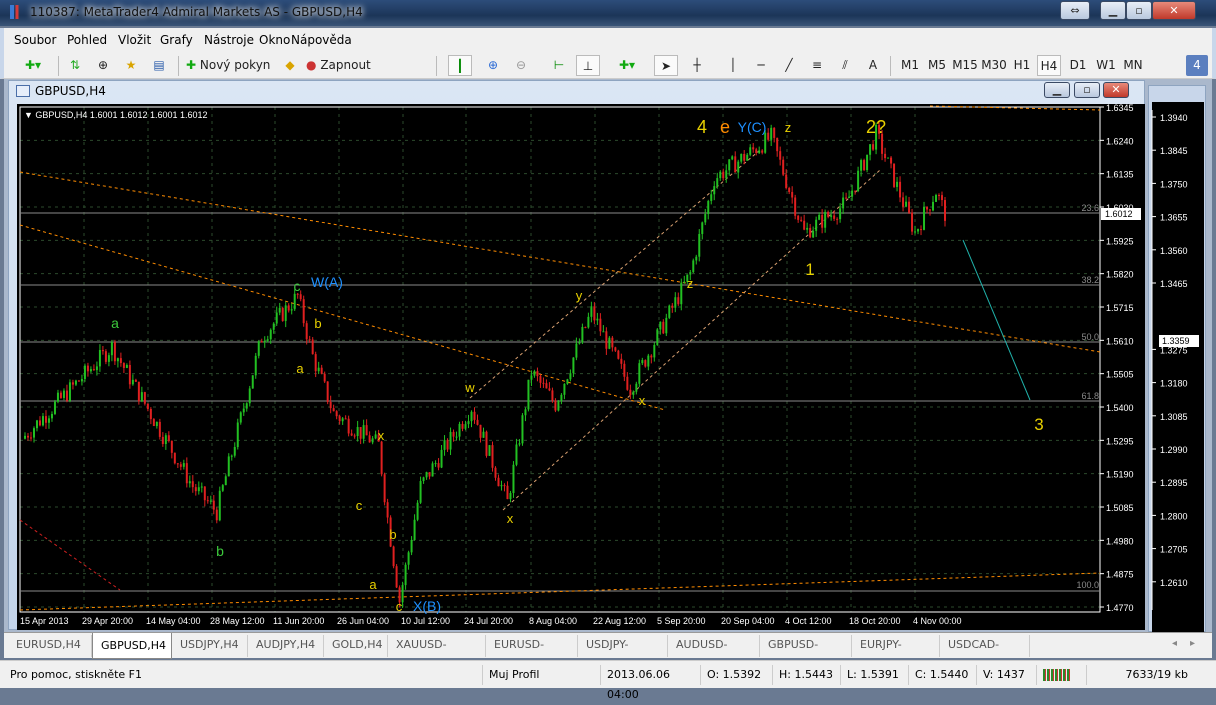 Image resolution: width=1216 pixels, height=705 pixels. Describe the element at coordinates (1078, 65) in the screenshot. I see `timeframe-d1: D1` at that location.